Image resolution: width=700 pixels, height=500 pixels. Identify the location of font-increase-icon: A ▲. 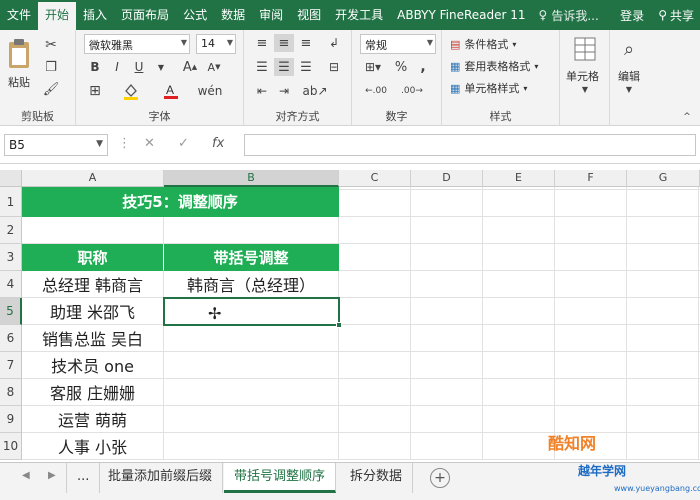
(190, 67).